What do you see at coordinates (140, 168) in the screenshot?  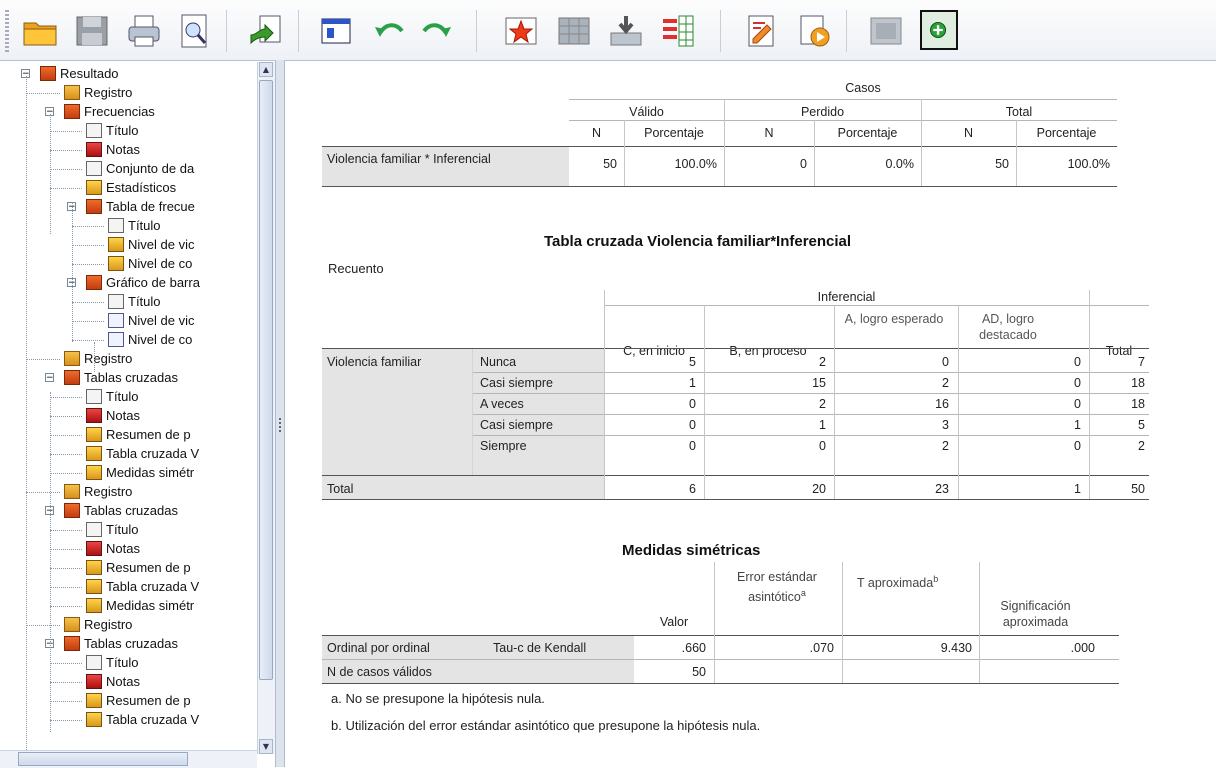 I see `tree-item: Conjunto de da` at bounding box center [140, 168].